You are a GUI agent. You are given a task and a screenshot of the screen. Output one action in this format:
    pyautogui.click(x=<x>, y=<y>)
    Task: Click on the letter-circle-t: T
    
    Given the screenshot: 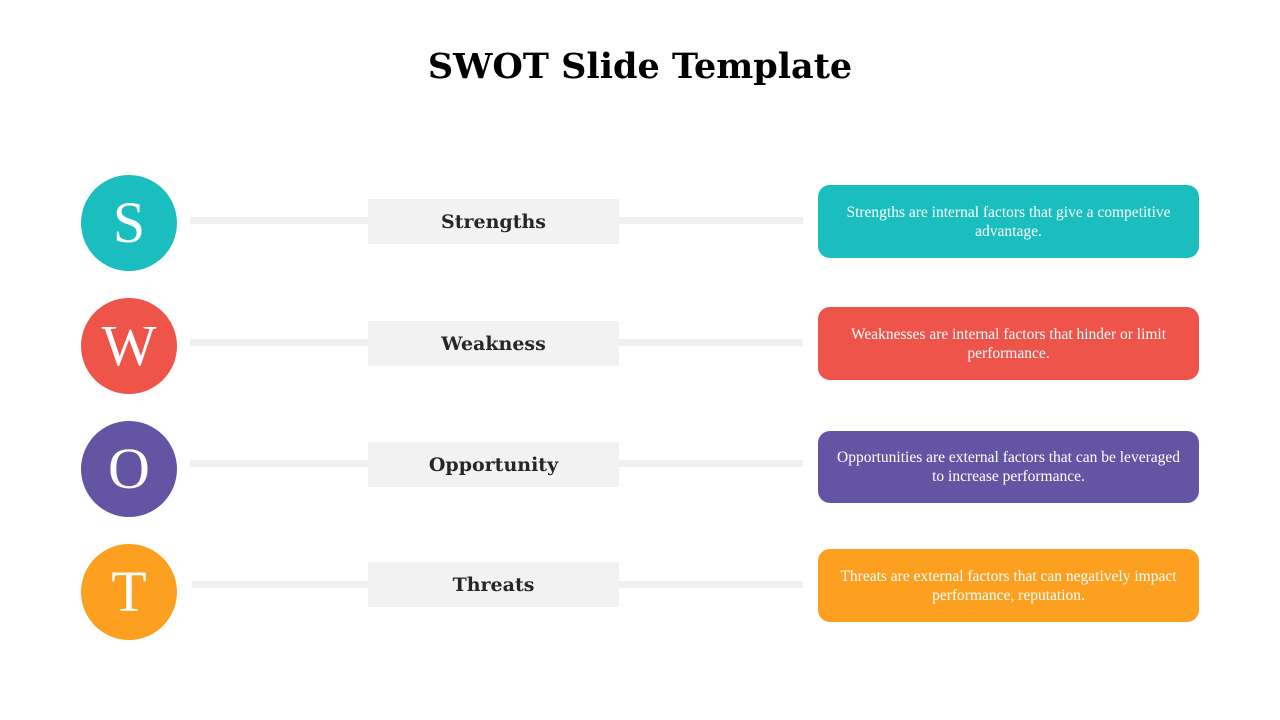 What is the action you would take?
    pyautogui.click(x=129, y=592)
    